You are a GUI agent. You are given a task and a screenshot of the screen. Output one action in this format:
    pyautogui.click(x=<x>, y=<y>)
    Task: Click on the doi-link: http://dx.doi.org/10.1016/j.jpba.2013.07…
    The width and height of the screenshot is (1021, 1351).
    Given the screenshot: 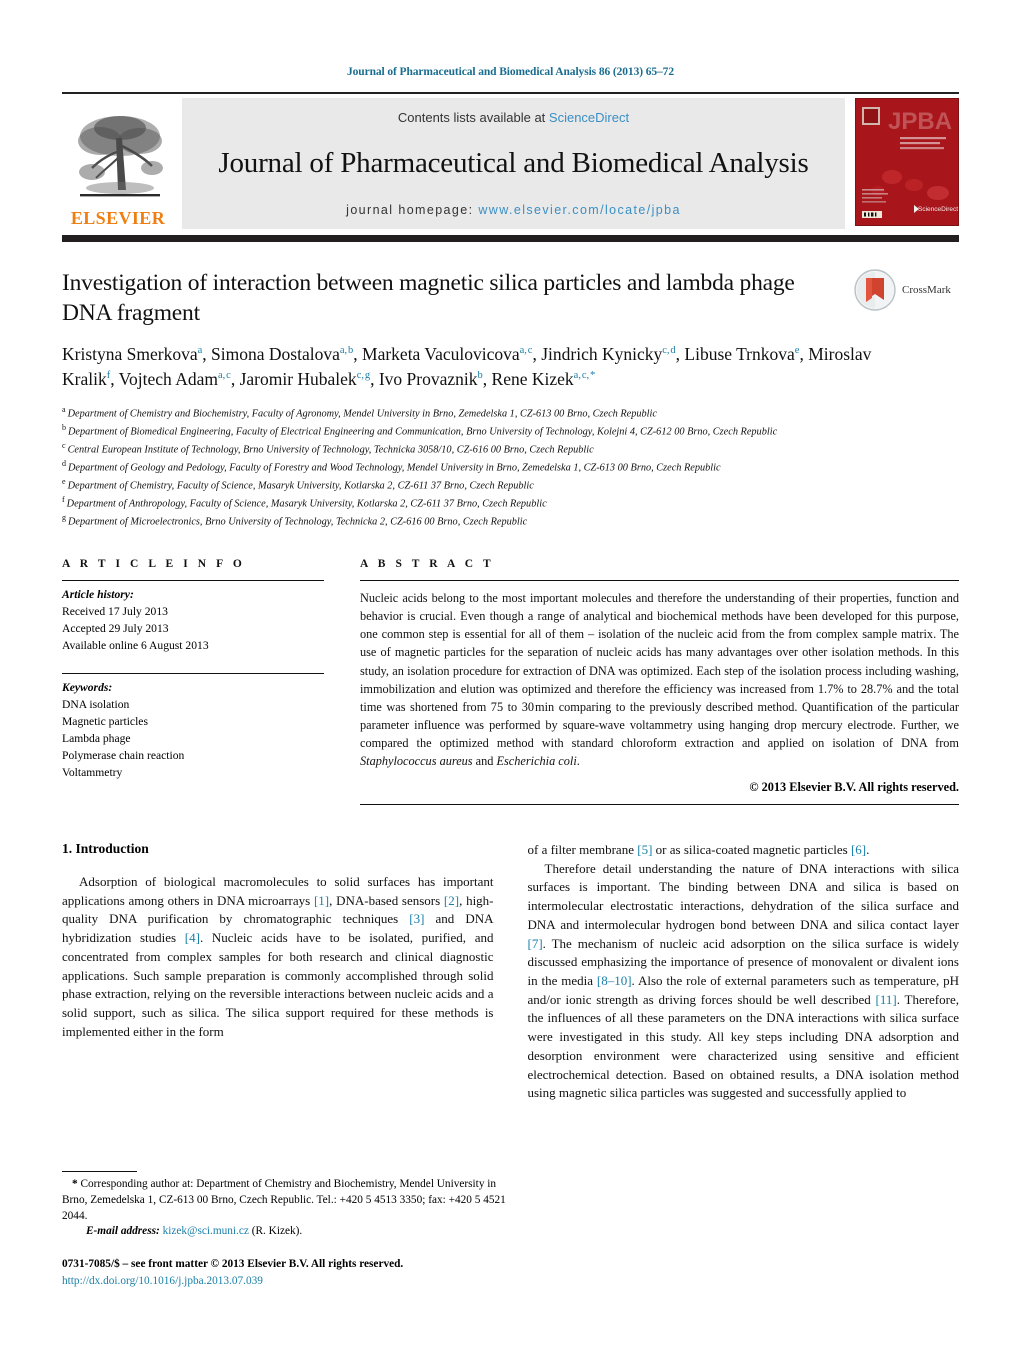 What is the action you would take?
    pyautogui.click(x=289, y=1281)
    